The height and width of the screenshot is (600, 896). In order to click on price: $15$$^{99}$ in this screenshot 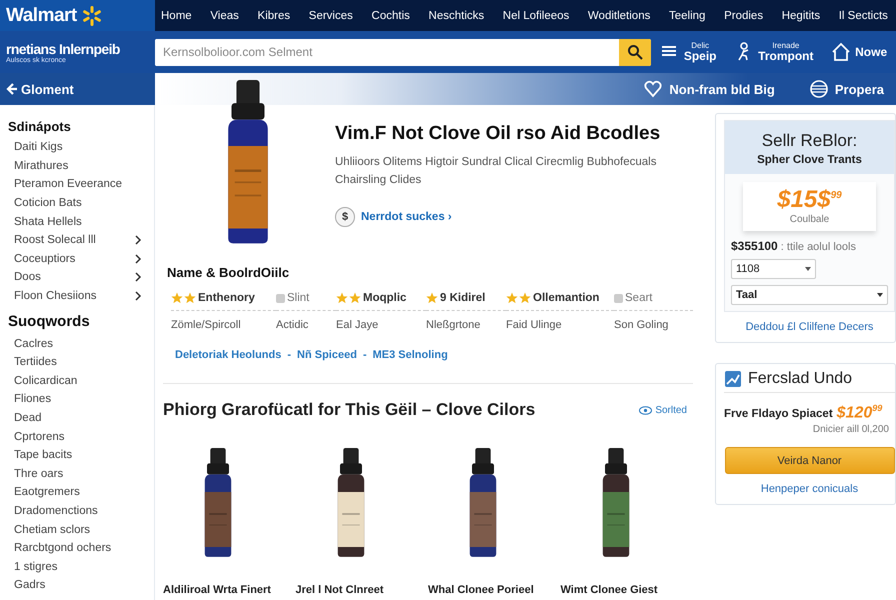, I will do `click(809, 200)`.